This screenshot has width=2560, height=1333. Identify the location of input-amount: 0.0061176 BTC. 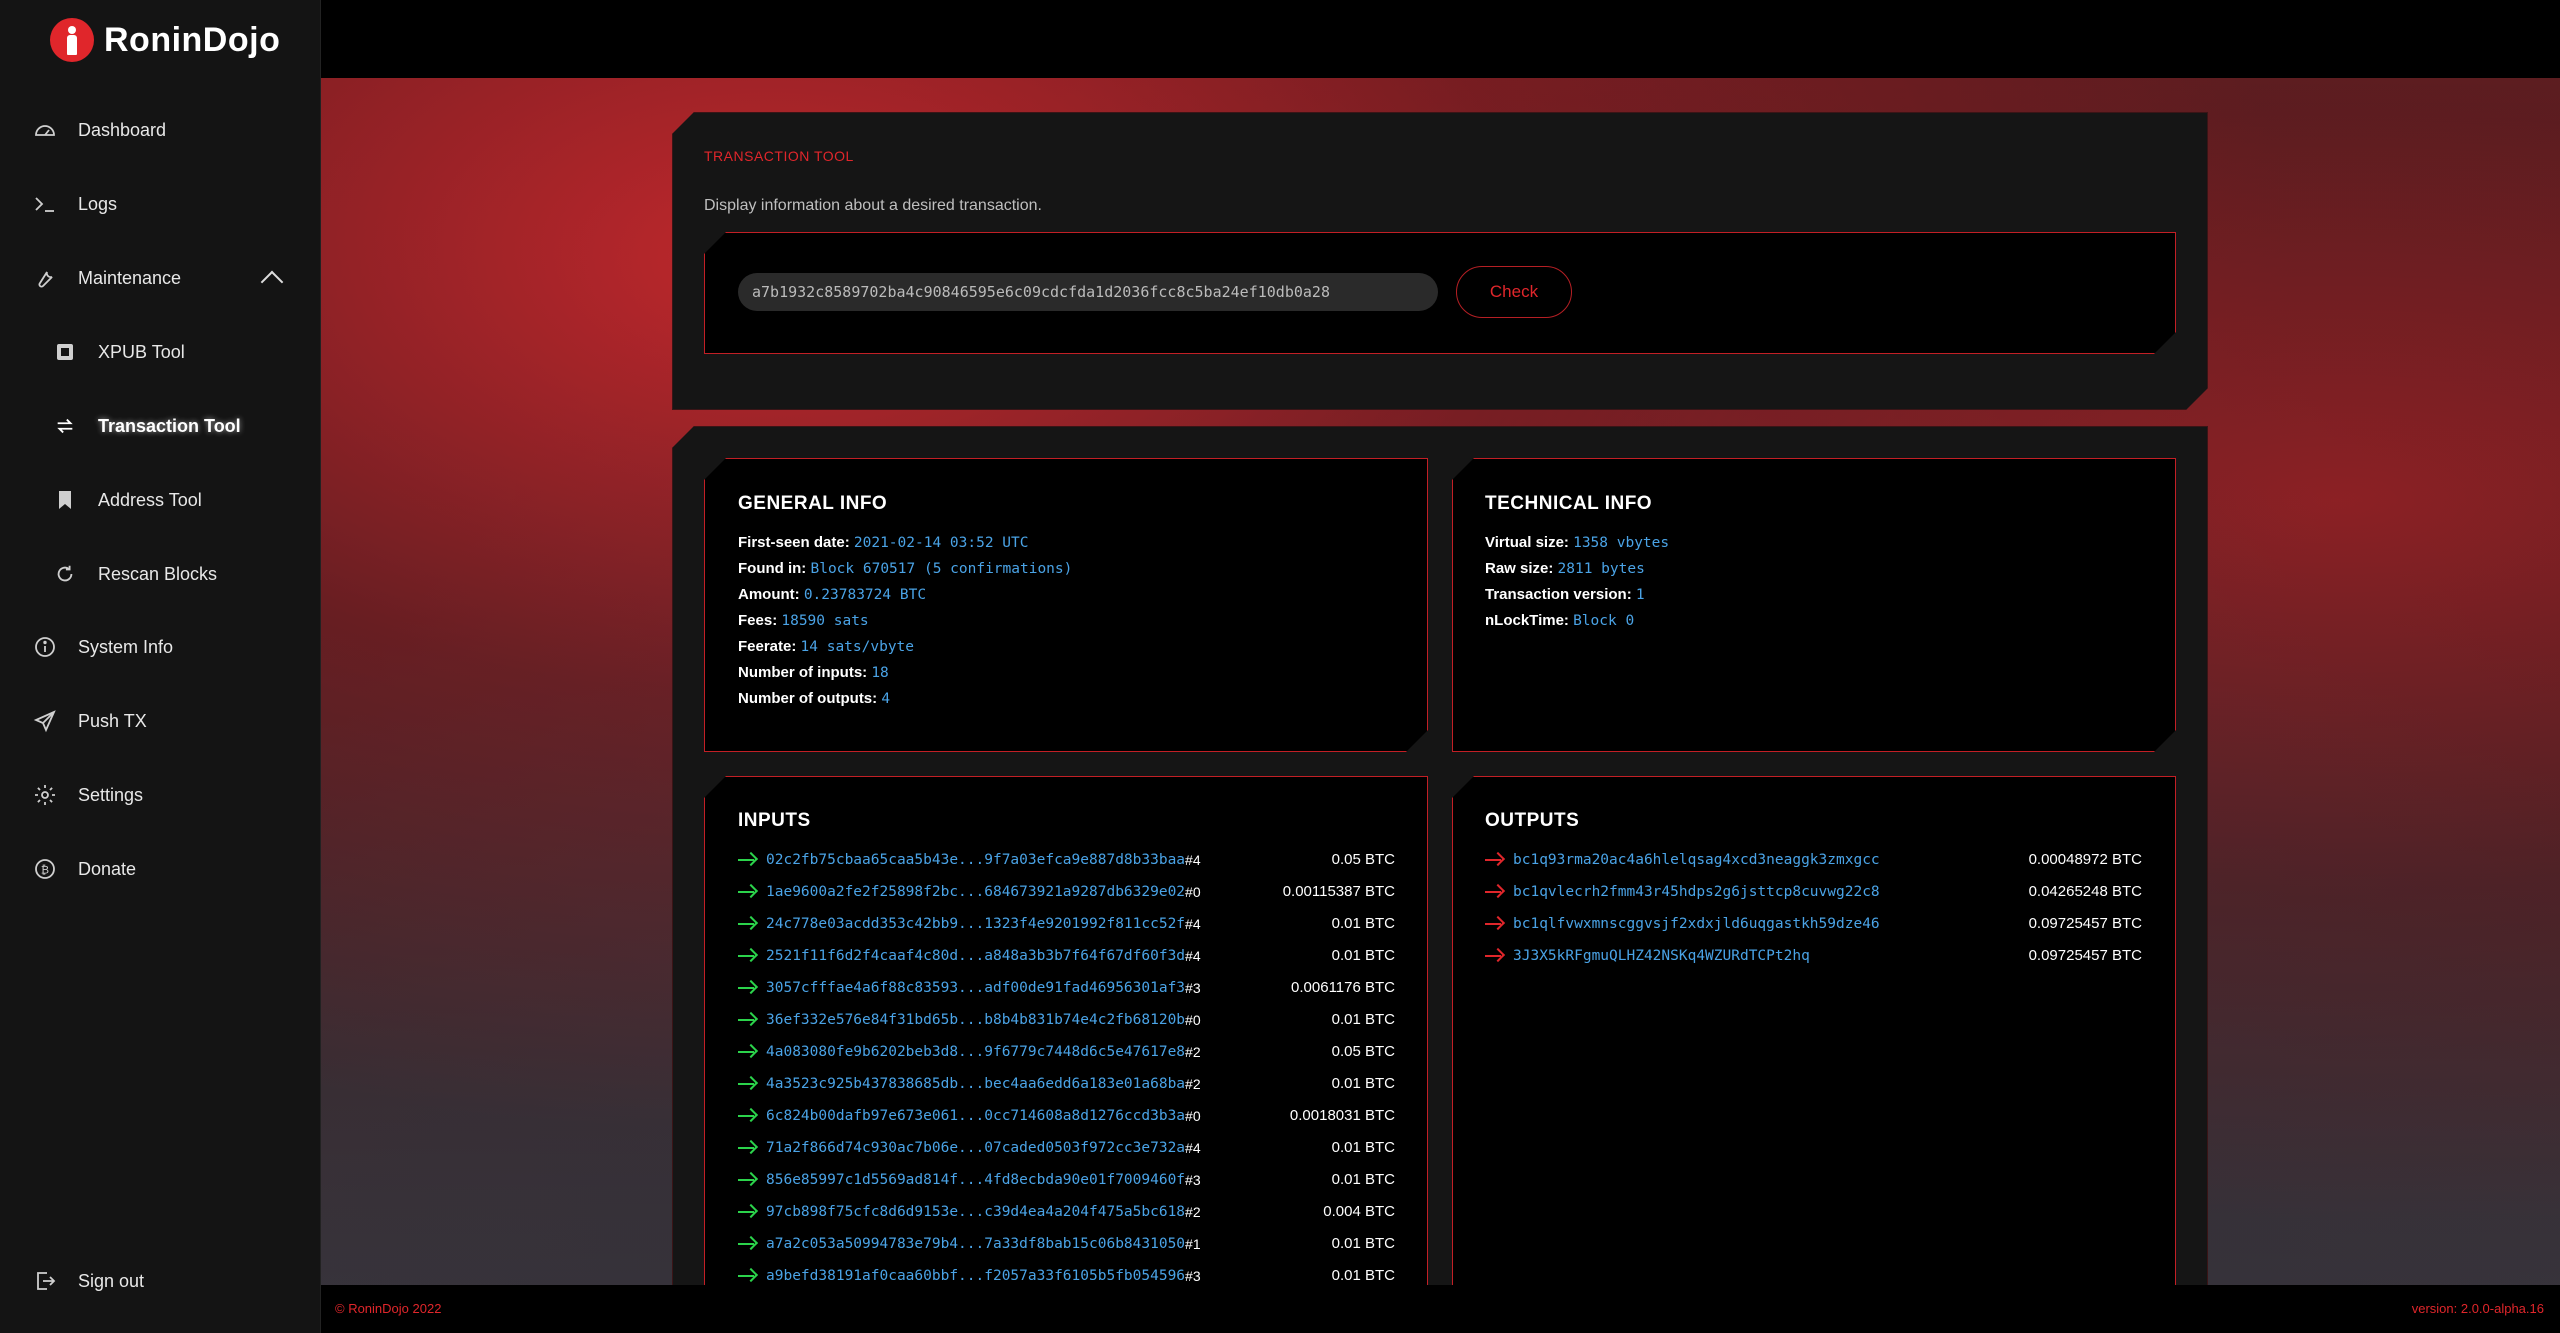
(1343, 987).